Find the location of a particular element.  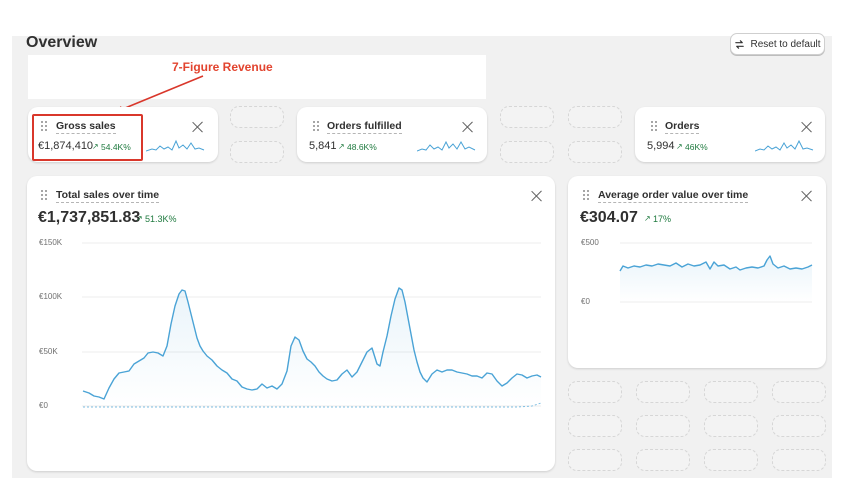

reset-button-label: Reset to default is located at coordinates (785, 44).